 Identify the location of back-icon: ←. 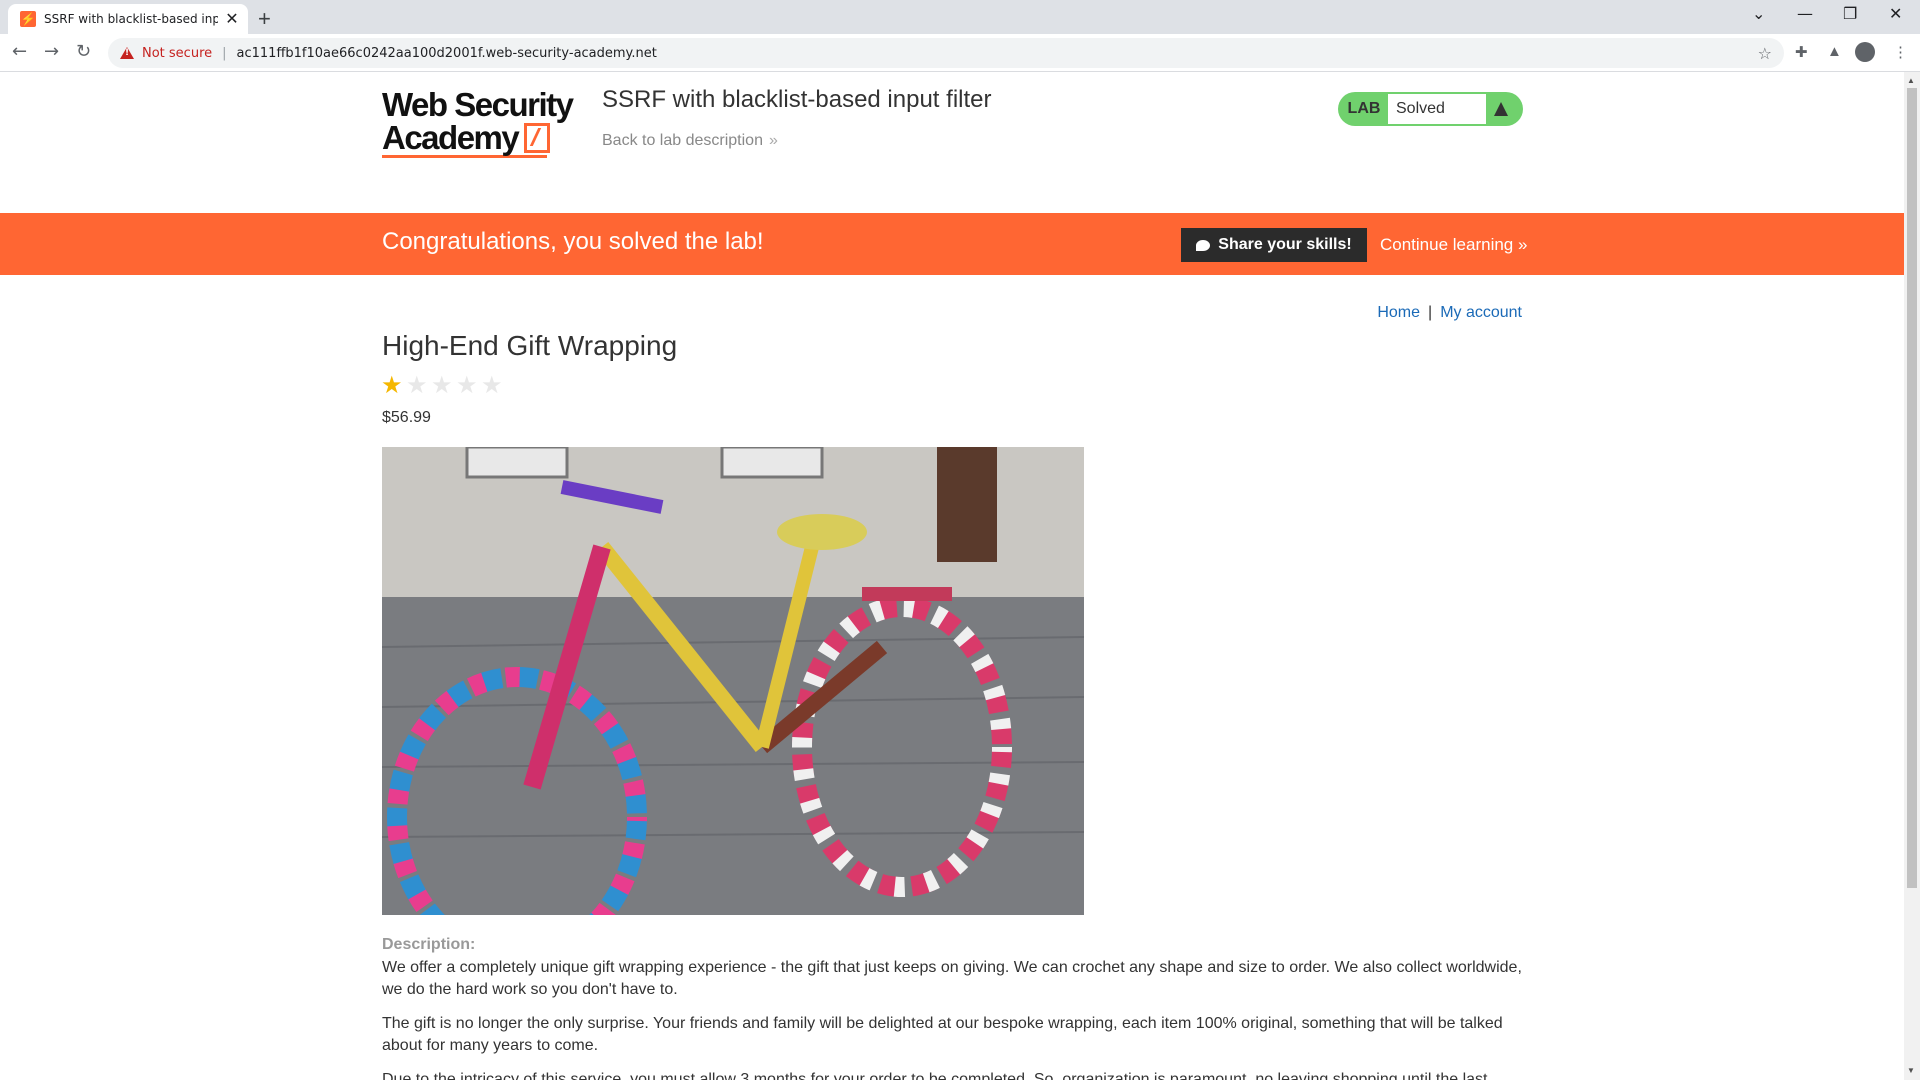
(19, 51).